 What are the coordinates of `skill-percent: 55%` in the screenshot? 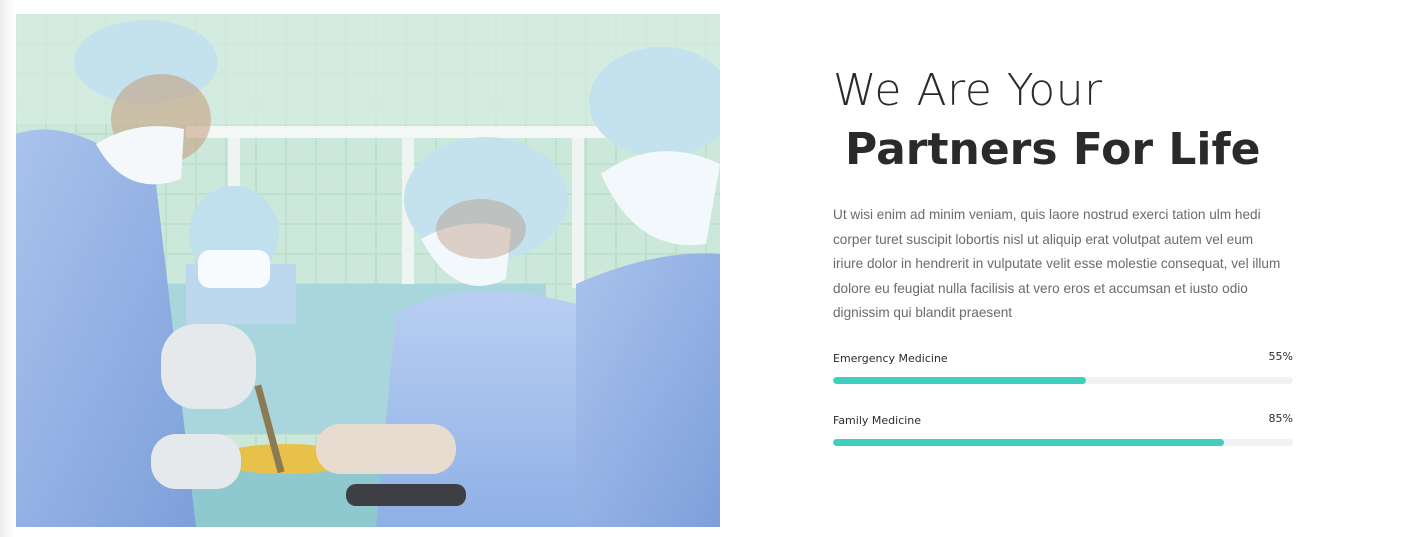 It's located at (1280, 356).